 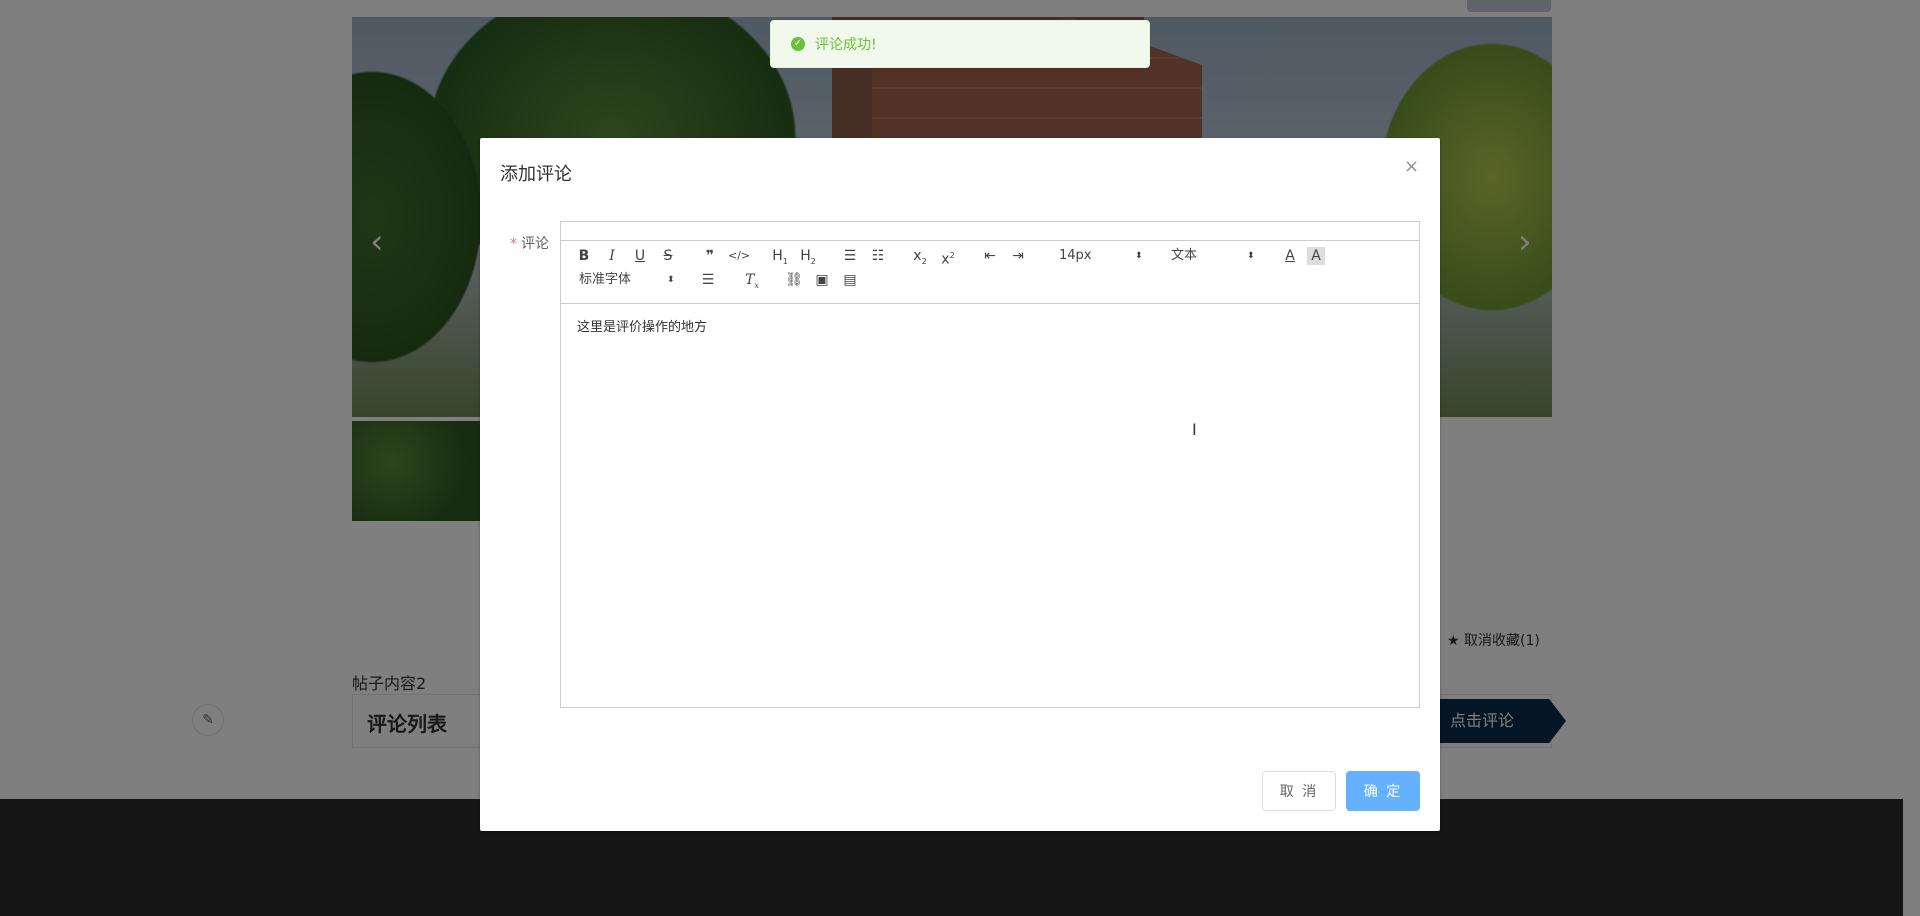 What do you see at coordinates (535, 244) in the screenshot?
I see `comment-label-text: 评论` at bounding box center [535, 244].